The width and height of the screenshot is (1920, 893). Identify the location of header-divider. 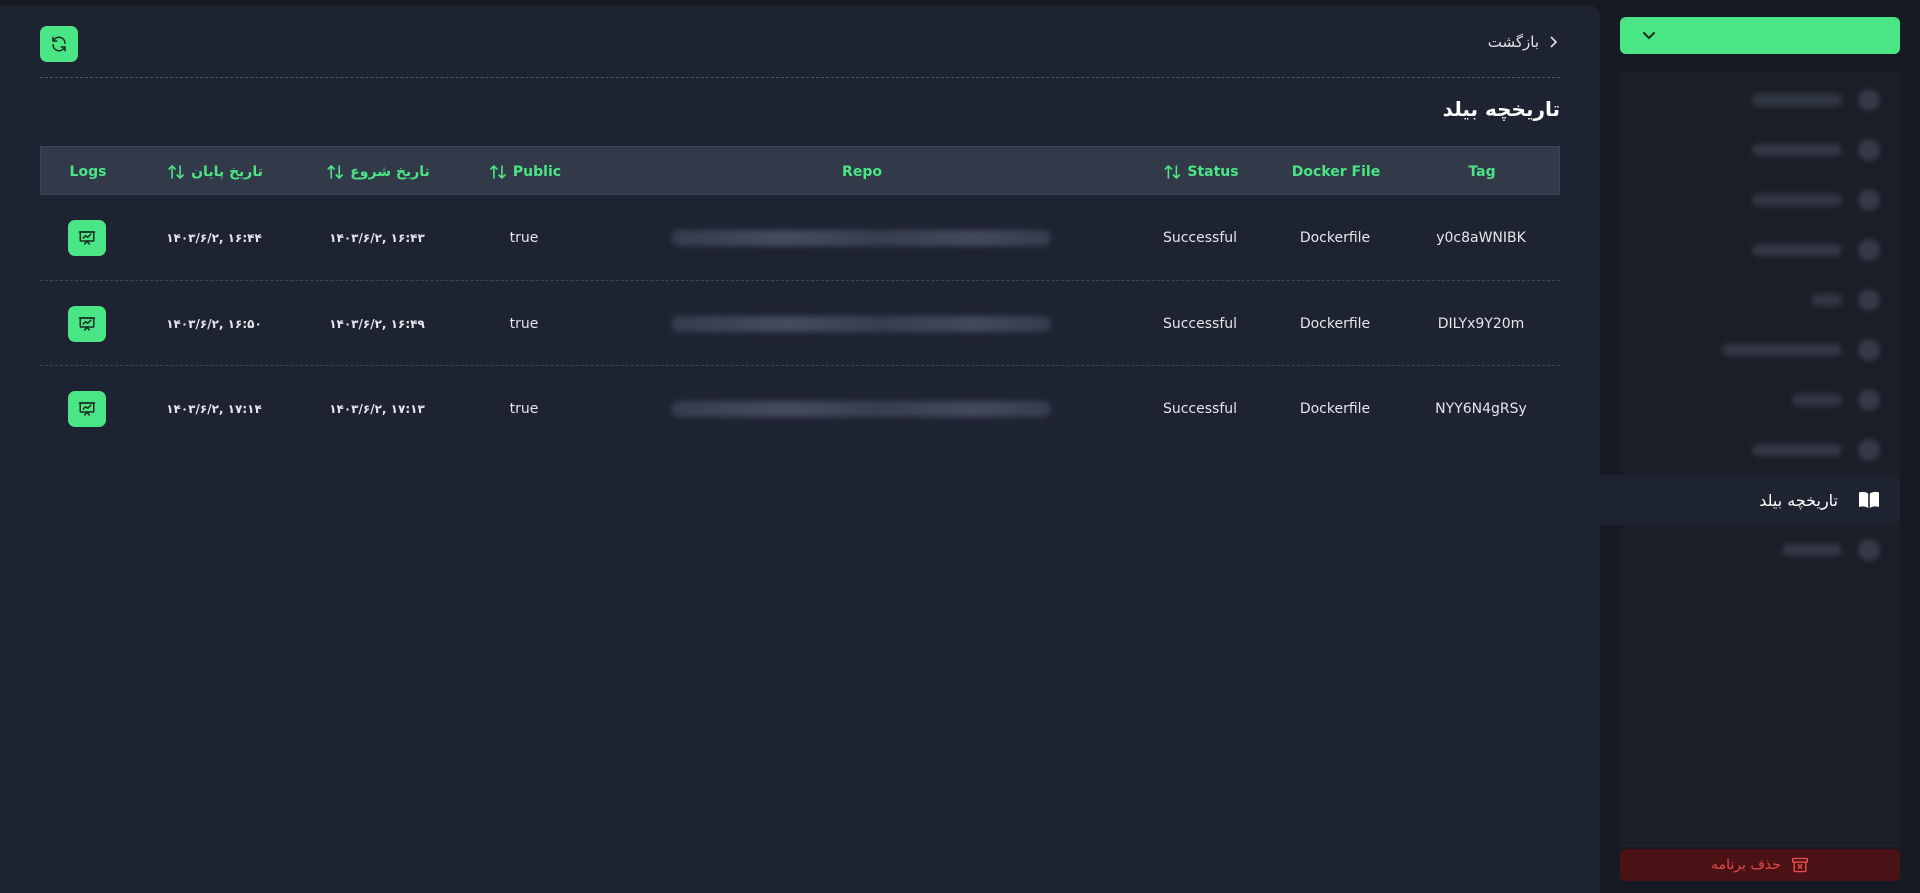
(800, 77).